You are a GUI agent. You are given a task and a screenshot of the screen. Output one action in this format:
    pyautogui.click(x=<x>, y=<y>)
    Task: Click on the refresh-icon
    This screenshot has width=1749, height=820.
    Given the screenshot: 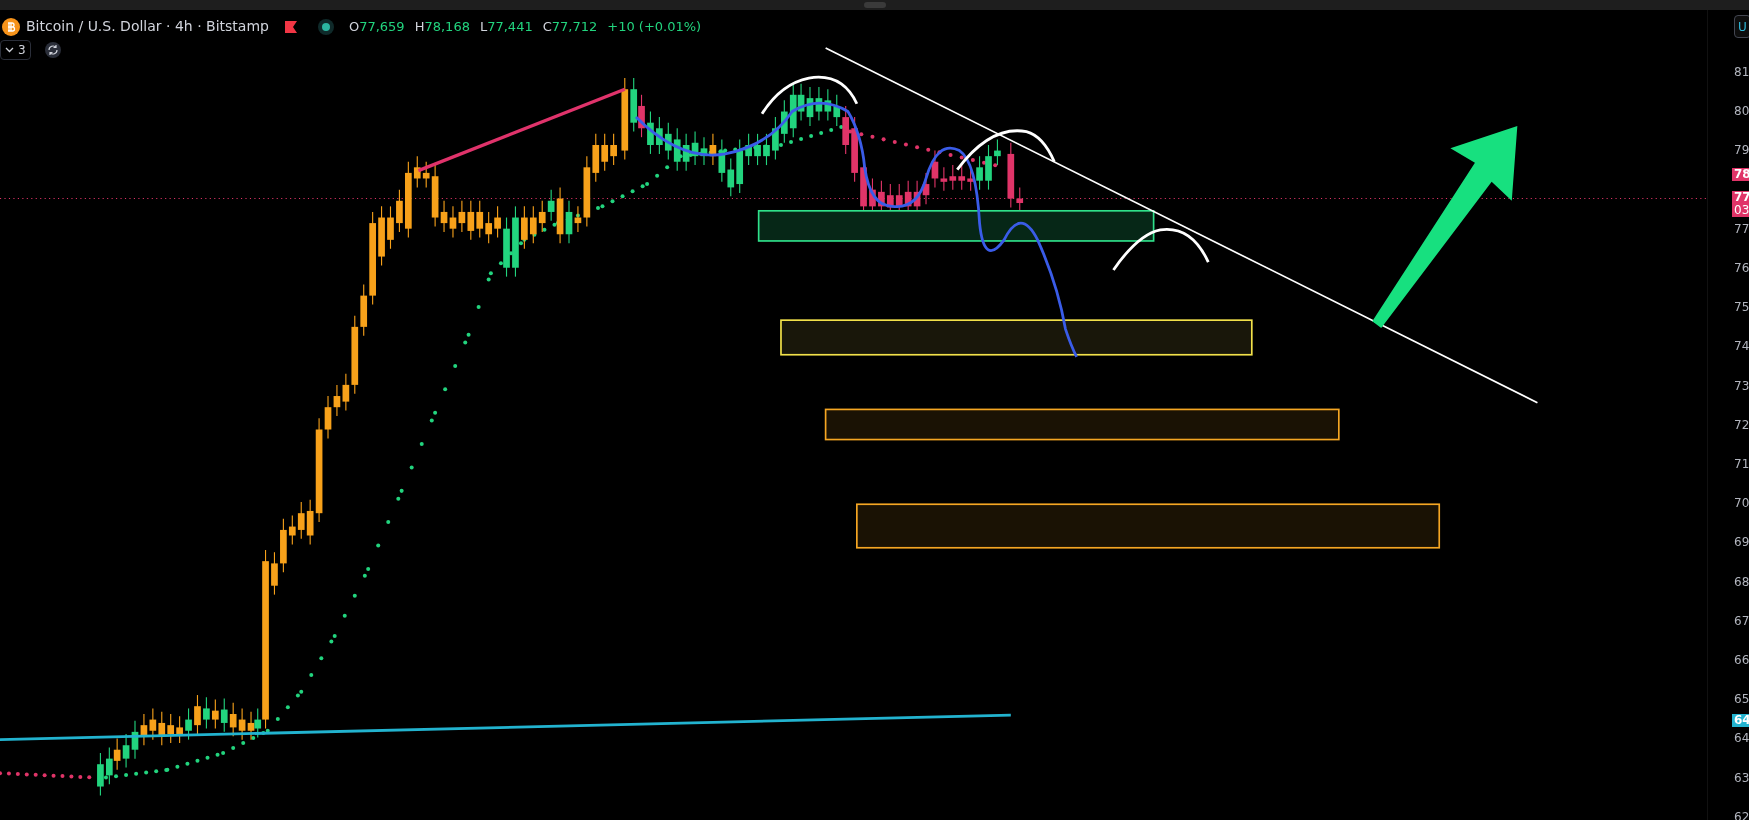 What is the action you would take?
    pyautogui.click(x=52, y=50)
    